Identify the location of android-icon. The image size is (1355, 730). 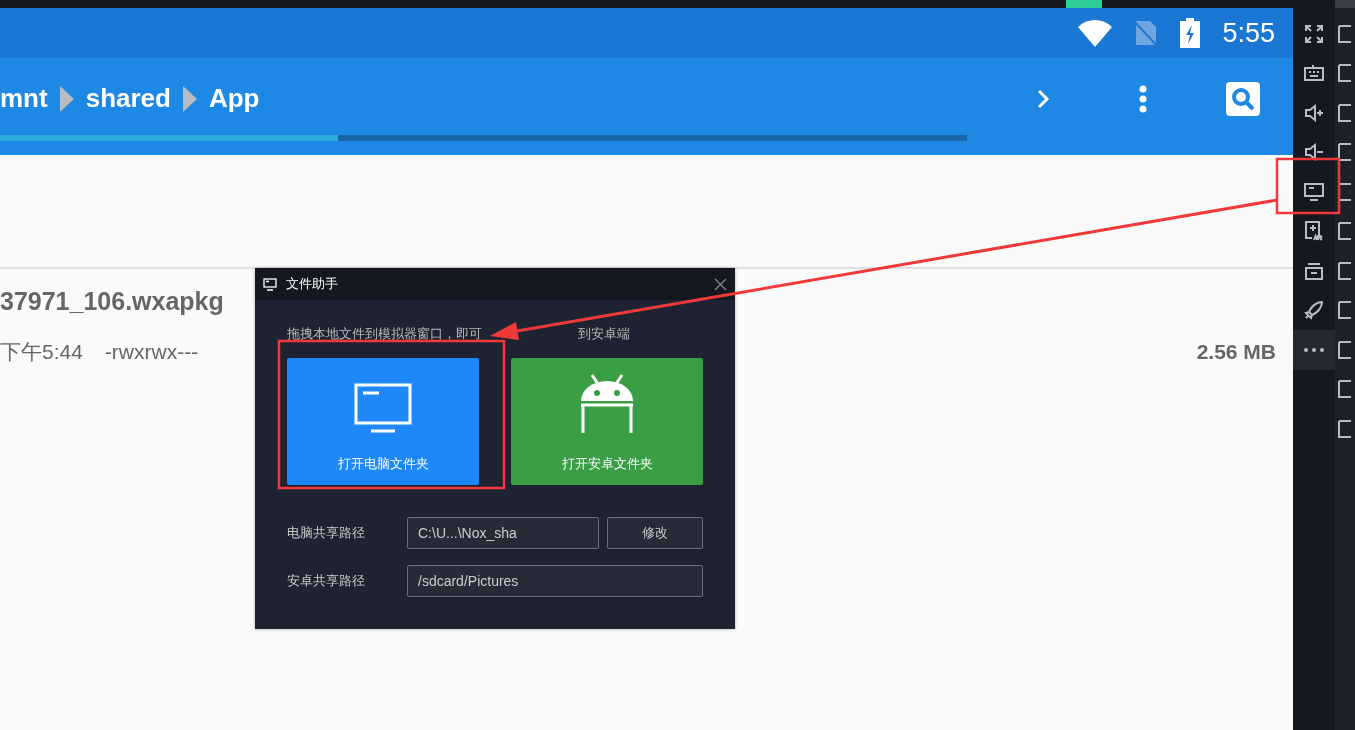
(607, 403).